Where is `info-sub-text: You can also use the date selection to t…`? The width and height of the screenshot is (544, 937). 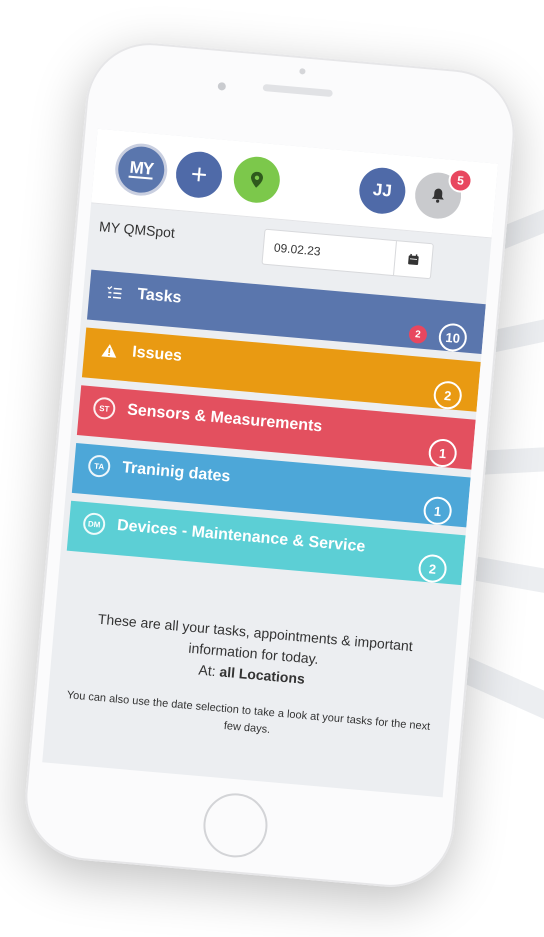 info-sub-text: You can also use the date selection to t… is located at coordinates (248, 712).